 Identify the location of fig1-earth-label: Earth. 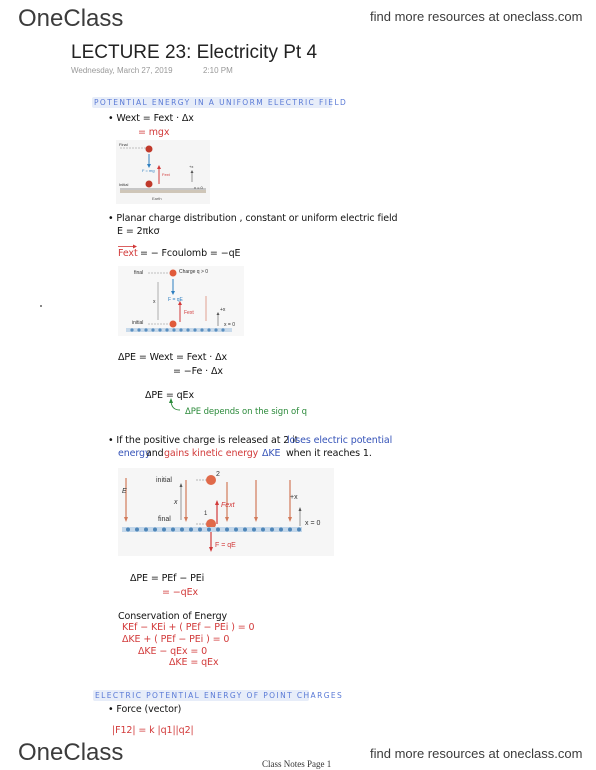
(157, 198).